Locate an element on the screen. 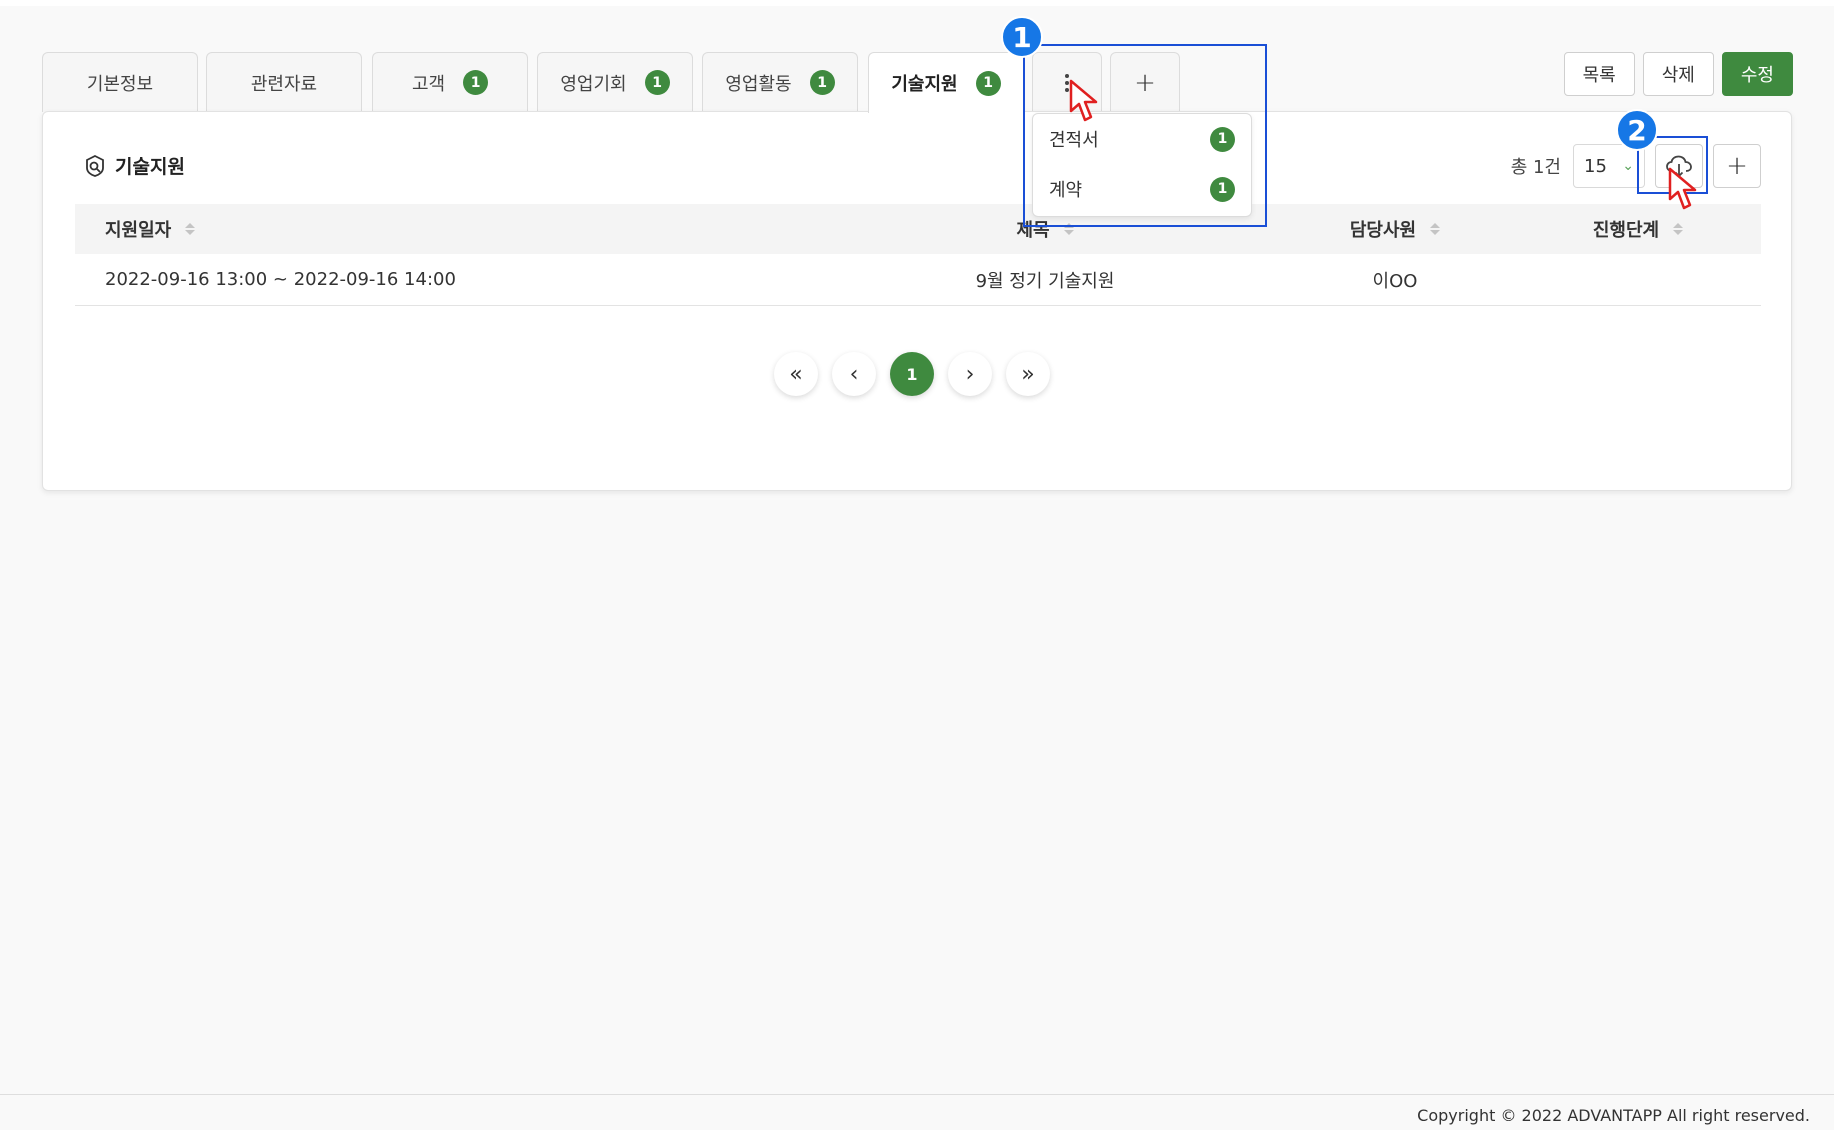 This screenshot has width=1834, height=1130. edit-button: 수정 is located at coordinates (1757, 74).